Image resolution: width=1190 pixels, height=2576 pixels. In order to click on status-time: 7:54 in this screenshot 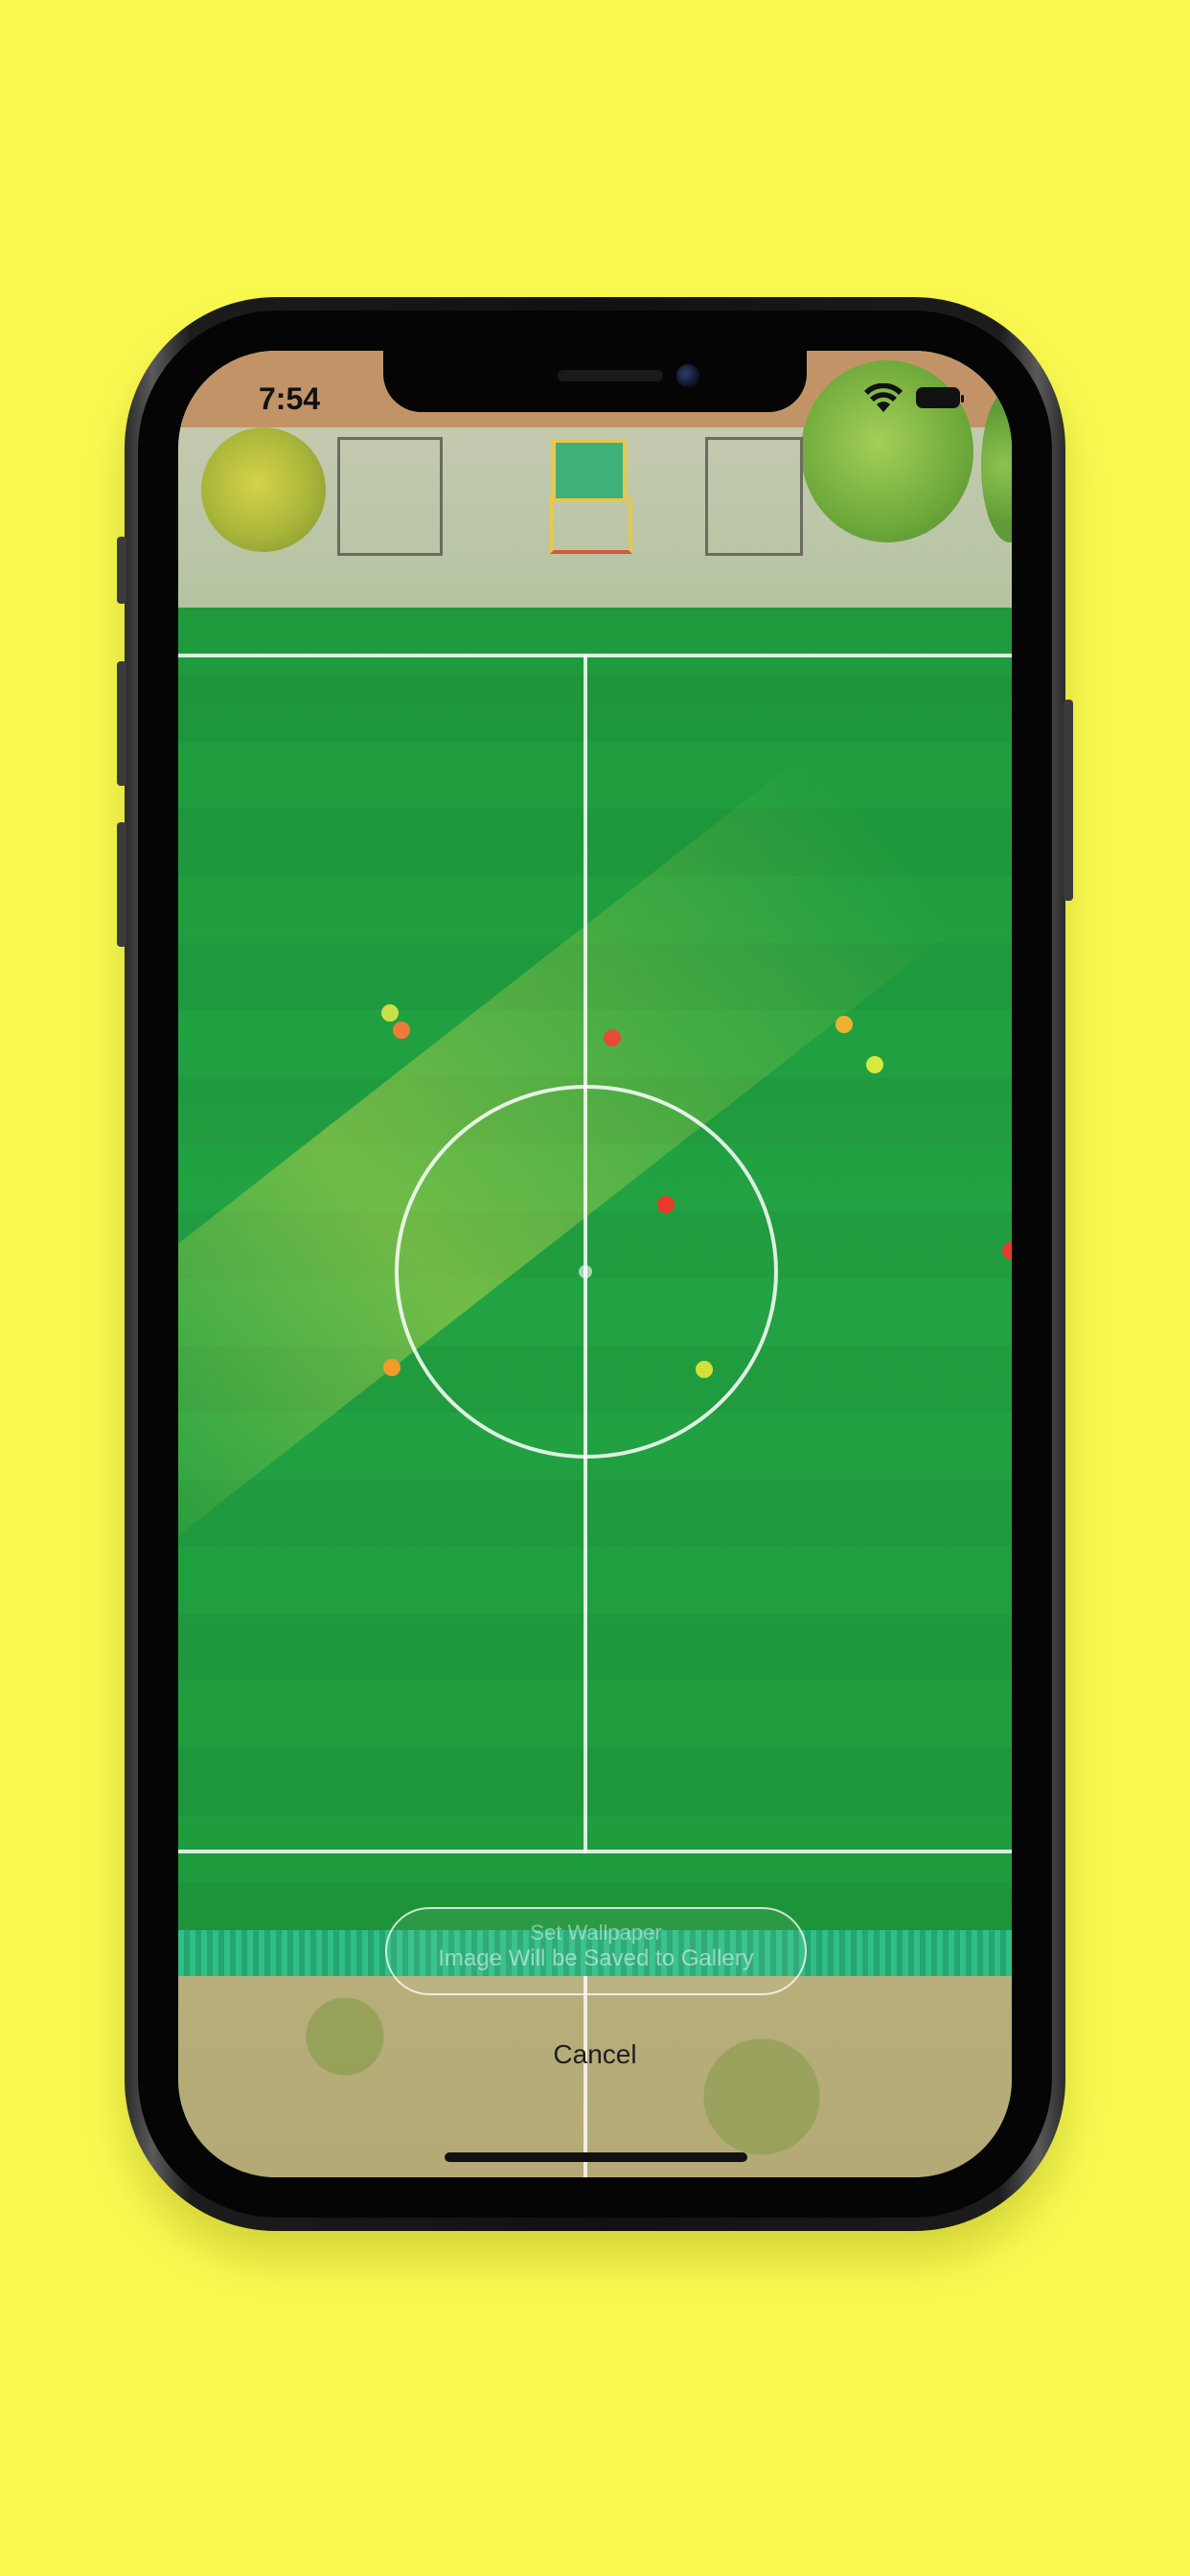, I will do `click(290, 398)`.